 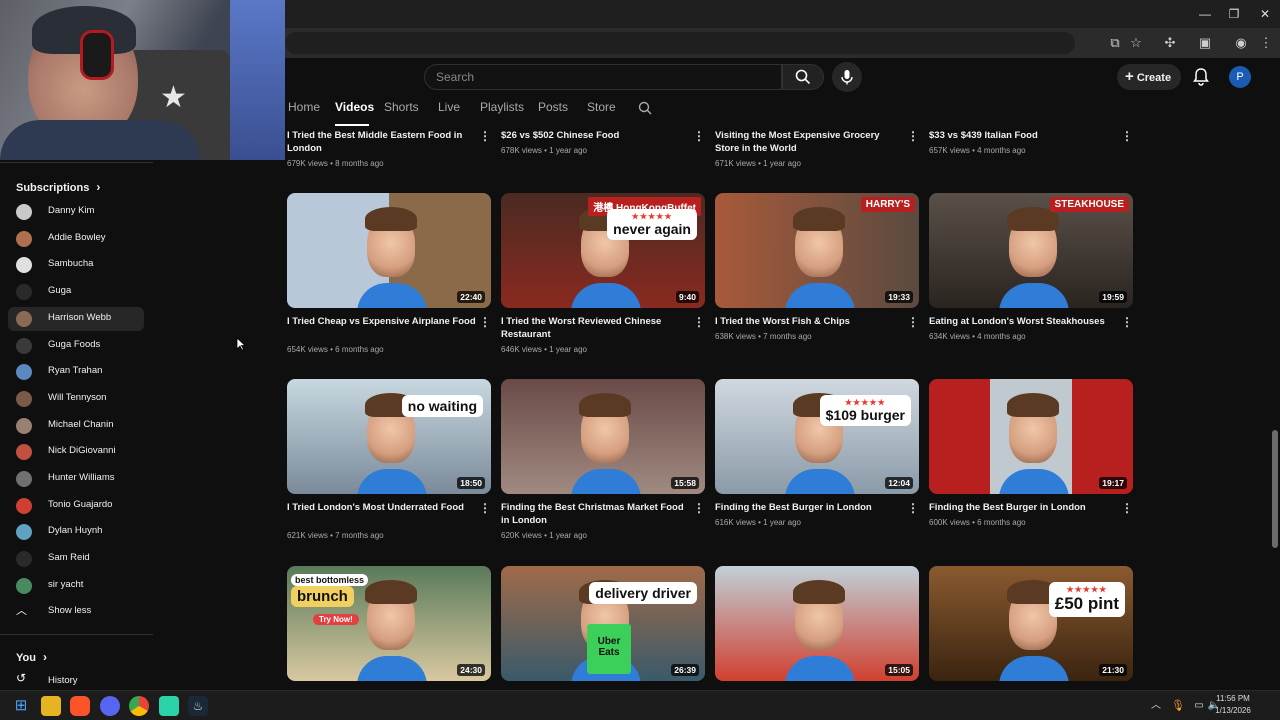 I want to click on tab-posts: Posts, so click(x=553, y=107).